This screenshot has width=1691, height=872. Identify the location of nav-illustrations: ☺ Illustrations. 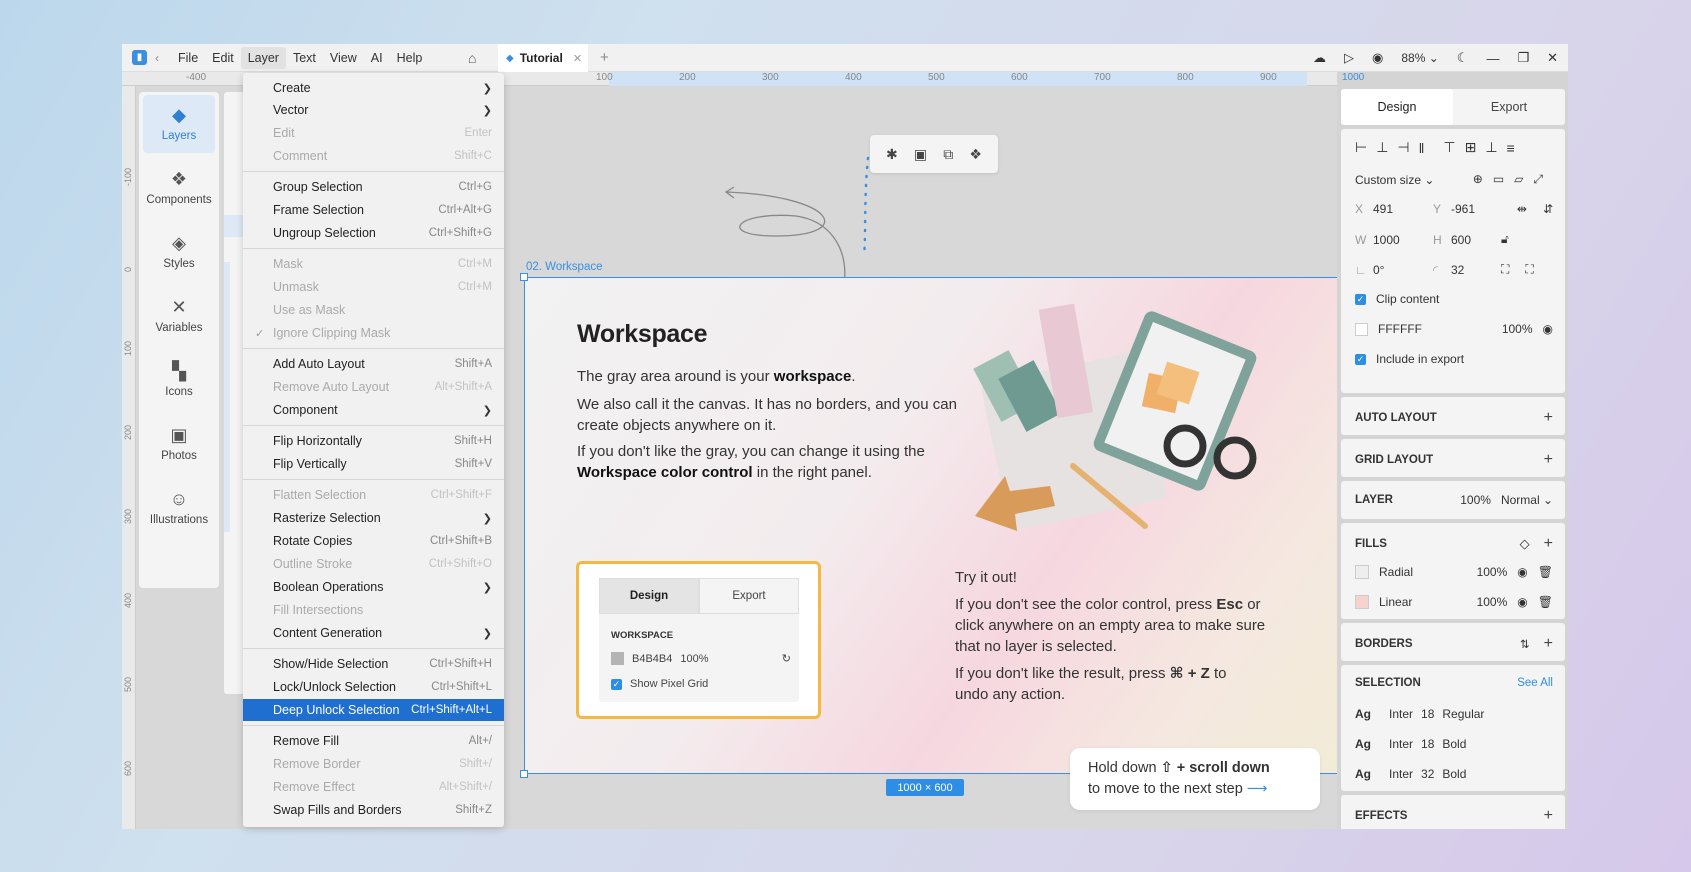
(179, 508).